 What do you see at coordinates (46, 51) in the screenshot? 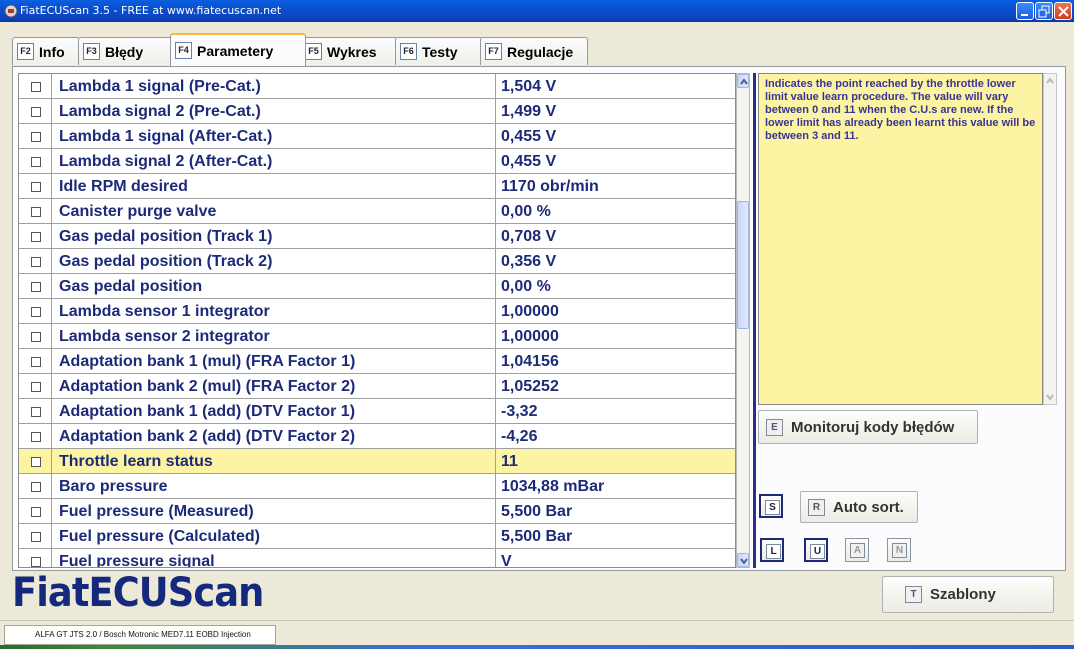
I see `tab-info: F2 Info` at bounding box center [46, 51].